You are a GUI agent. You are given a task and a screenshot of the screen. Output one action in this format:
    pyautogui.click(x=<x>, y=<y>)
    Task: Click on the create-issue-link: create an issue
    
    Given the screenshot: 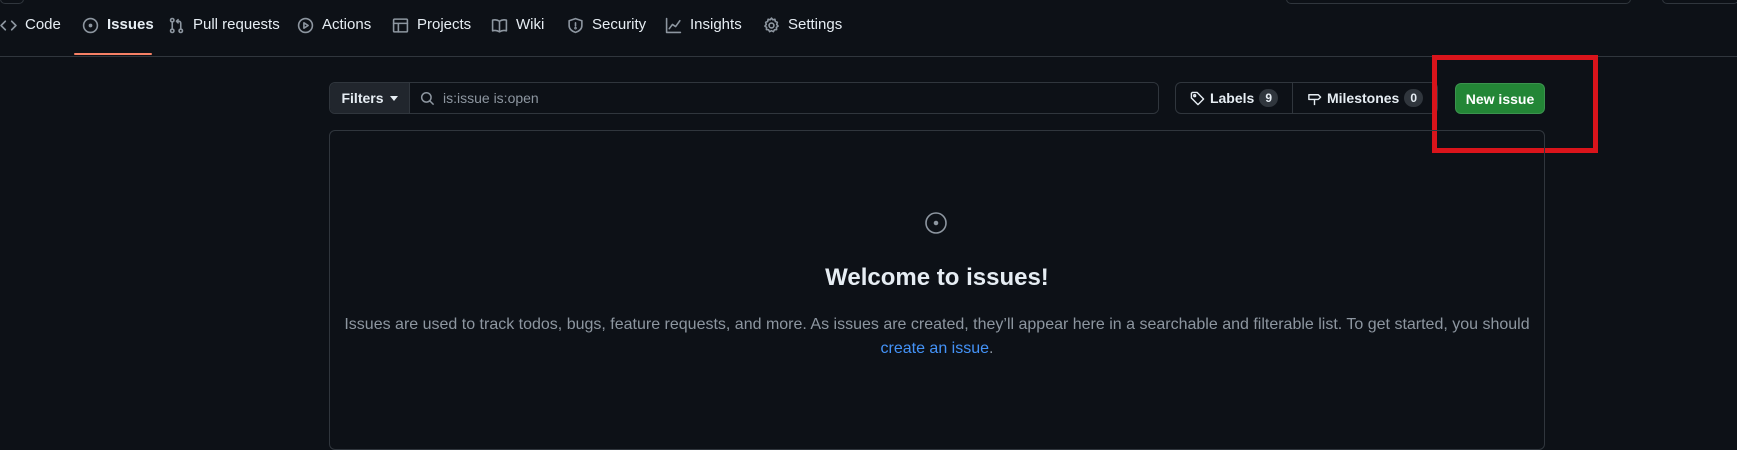 What is the action you would take?
    pyautogui.click(x=935, y=348)
    